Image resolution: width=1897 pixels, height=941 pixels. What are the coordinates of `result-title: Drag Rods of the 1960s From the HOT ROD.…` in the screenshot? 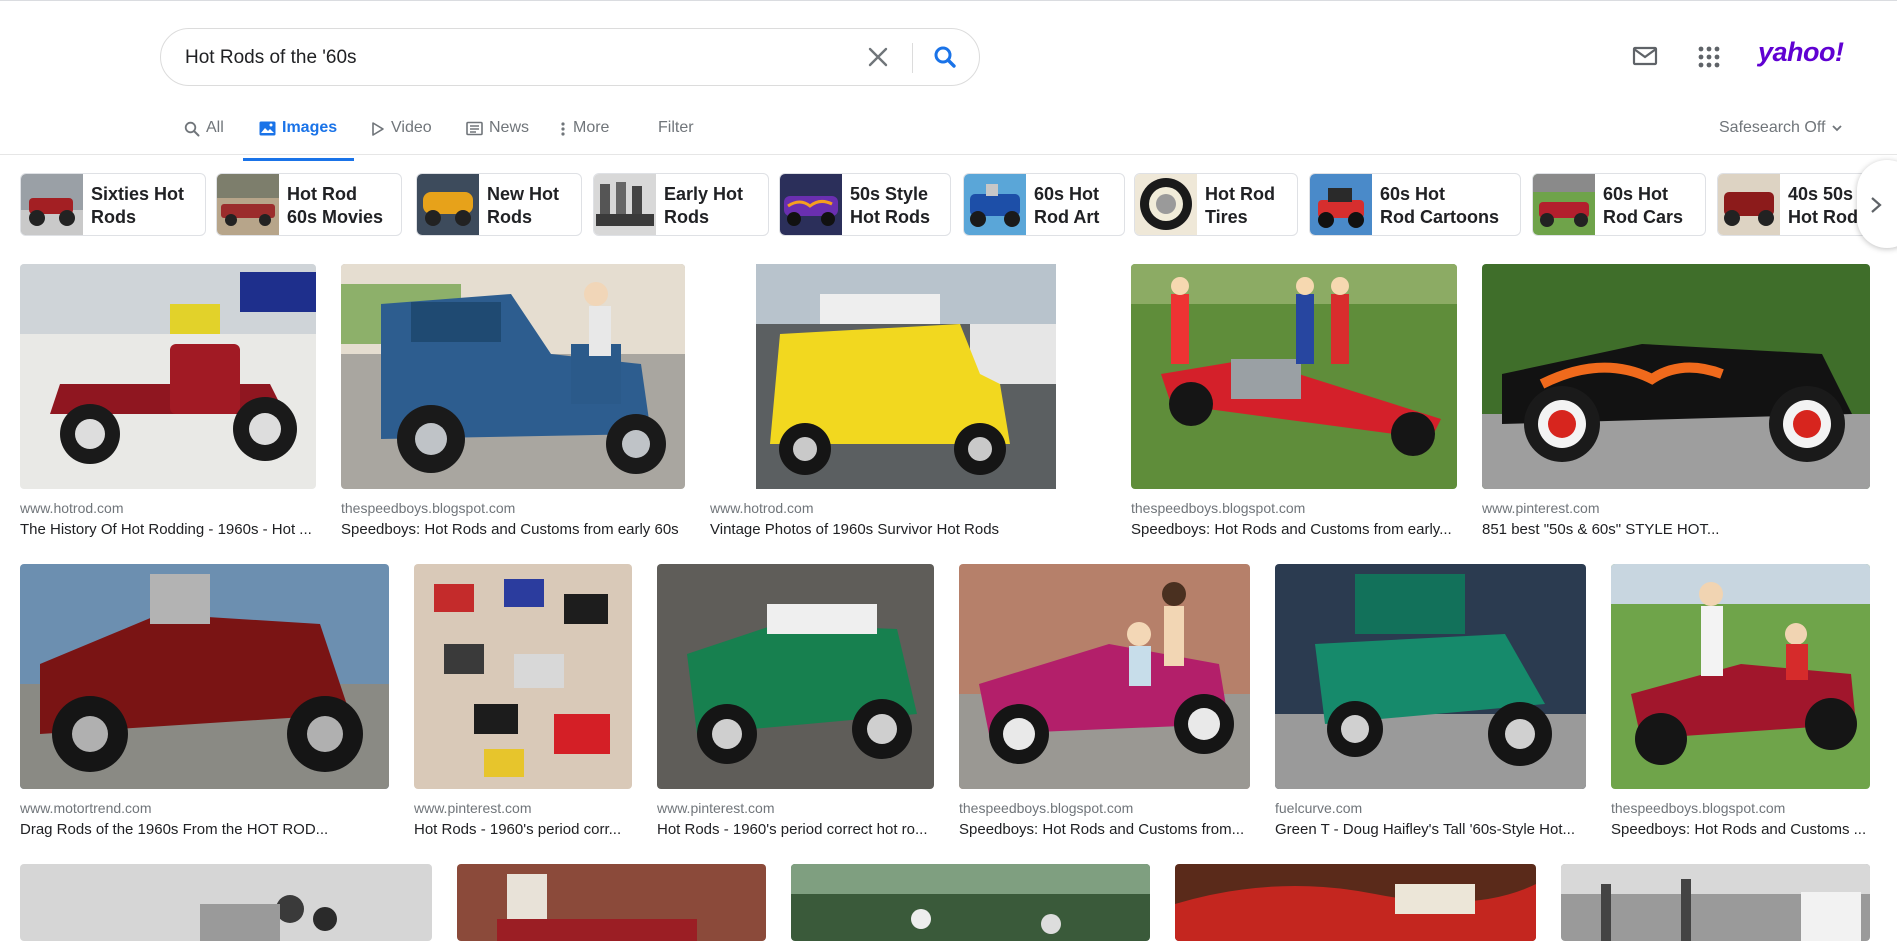 It's located at (204, 829).